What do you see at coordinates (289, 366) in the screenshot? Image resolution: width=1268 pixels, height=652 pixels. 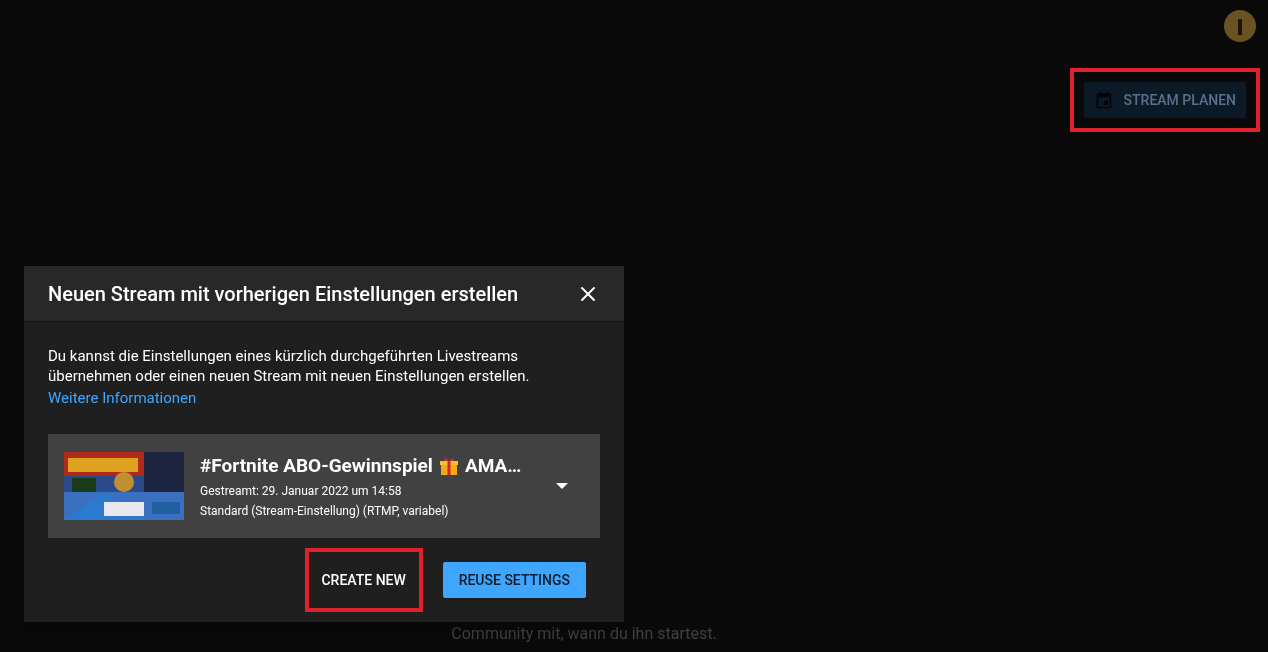 I see `dialog-description: Du kannst die Einstellungen eines kürzlich durchgeführten Livestreams übernehmen oder einen neuen Stream mit neuen Einstellungen erstellen.` at bounding box center [289, 366].